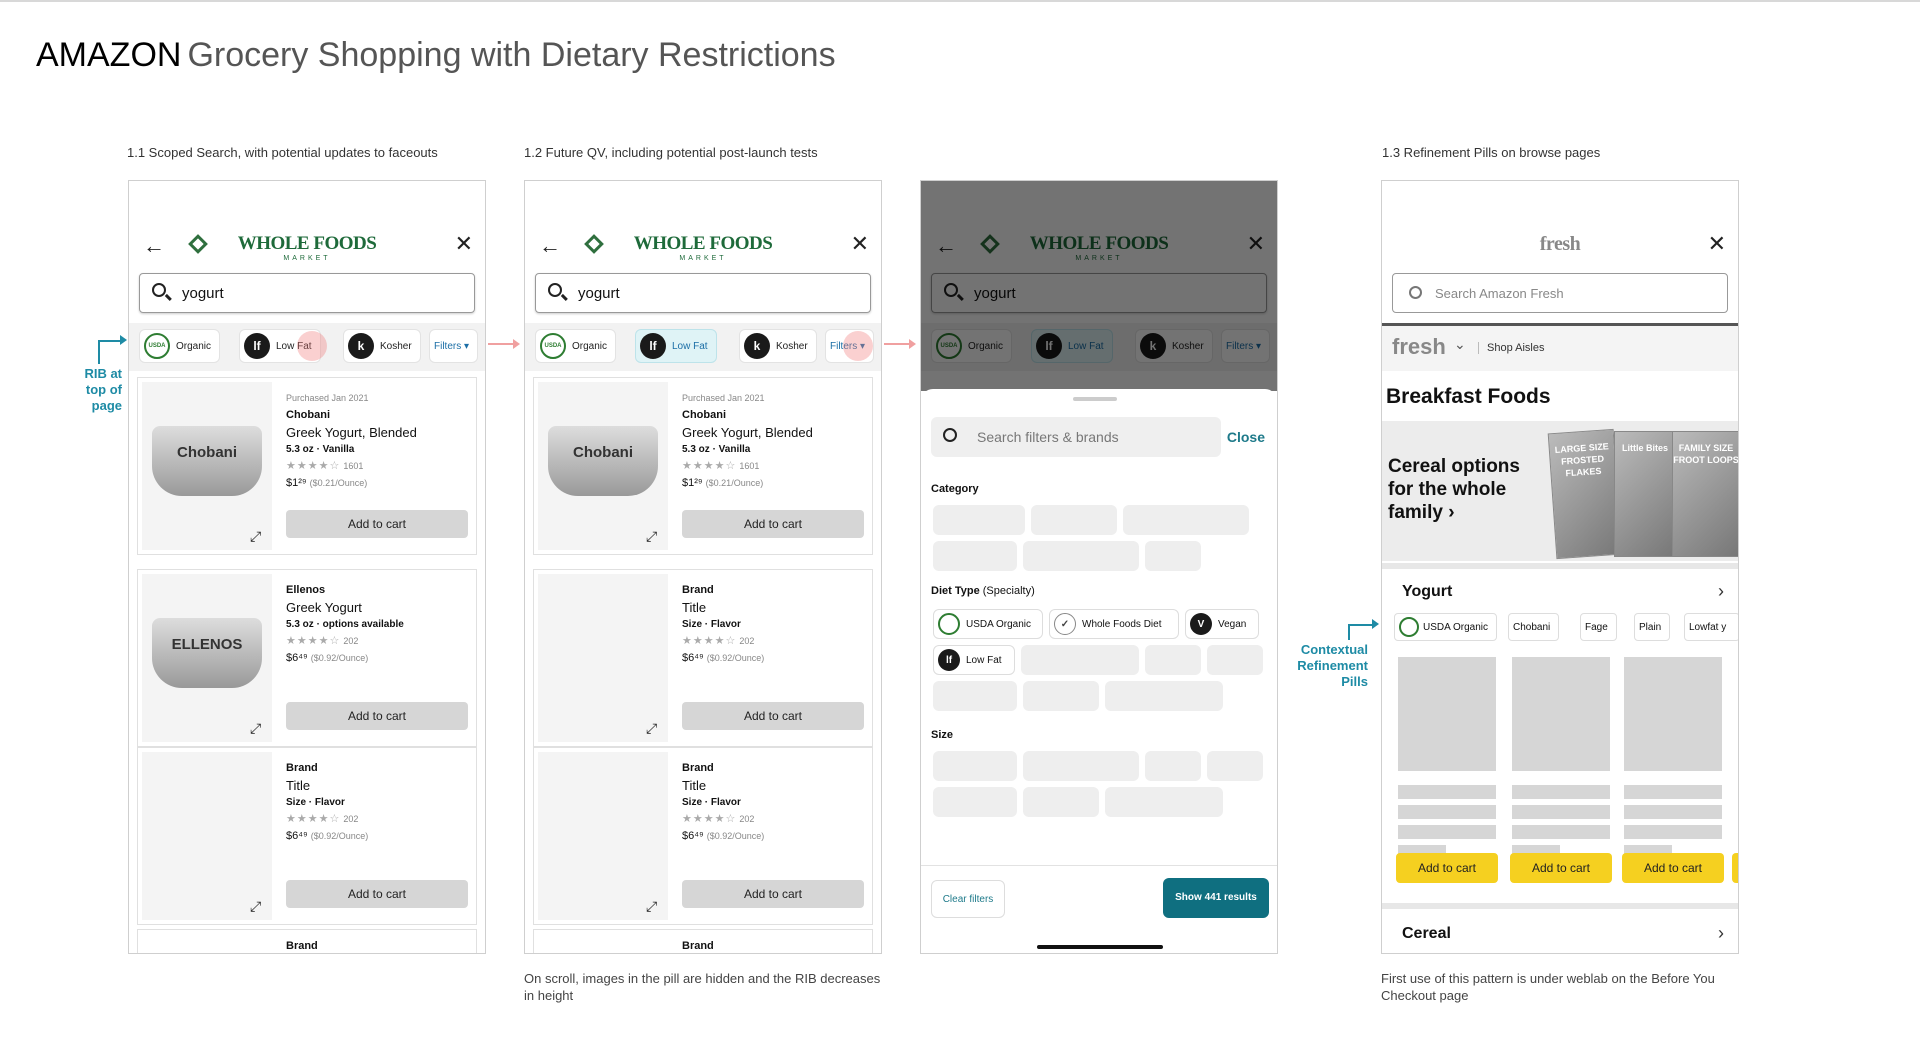  Describe the element at coordinates (1099, 286) in the screenshot. I see `dim-overlay` at that location.